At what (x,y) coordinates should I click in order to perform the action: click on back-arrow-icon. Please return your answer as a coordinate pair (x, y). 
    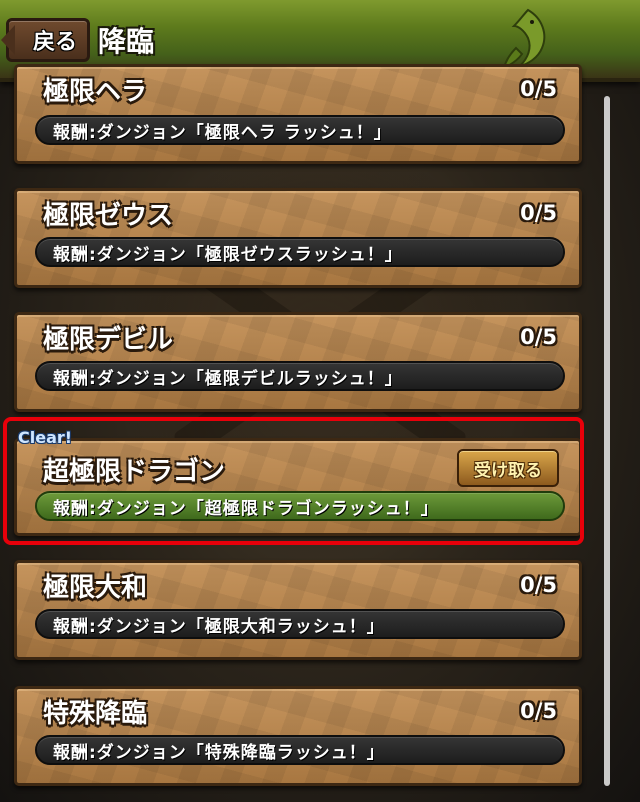
    Looking at the image, I should click on (8, 40).